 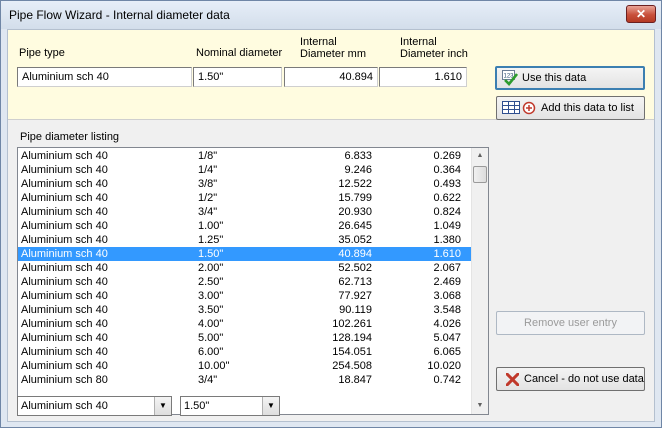 I want to click on list-item: Aluminium sch 40 5.00" 128.194 5.047, so click(x=245, y=338).